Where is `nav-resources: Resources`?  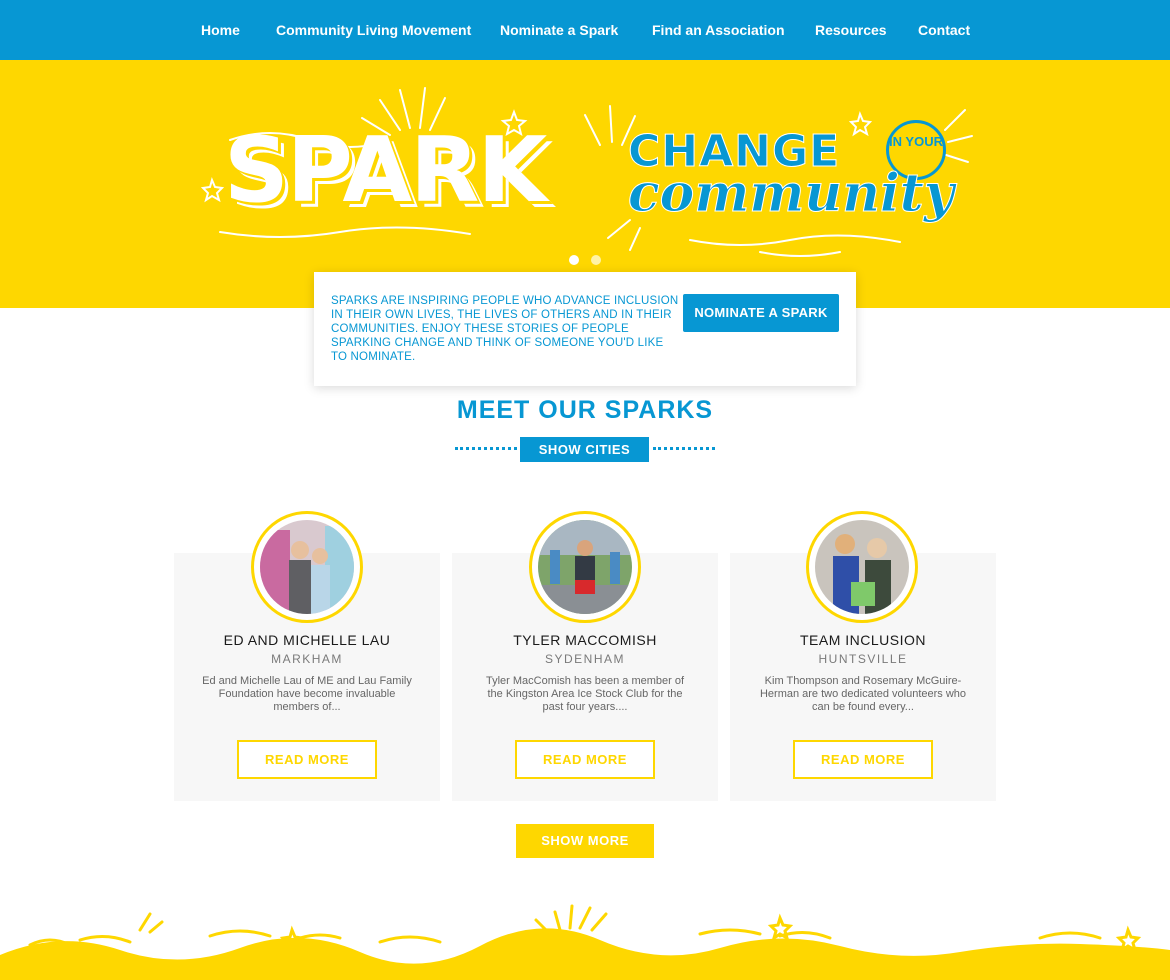 nav-resources: Resources is located at coordinates (851, 30).